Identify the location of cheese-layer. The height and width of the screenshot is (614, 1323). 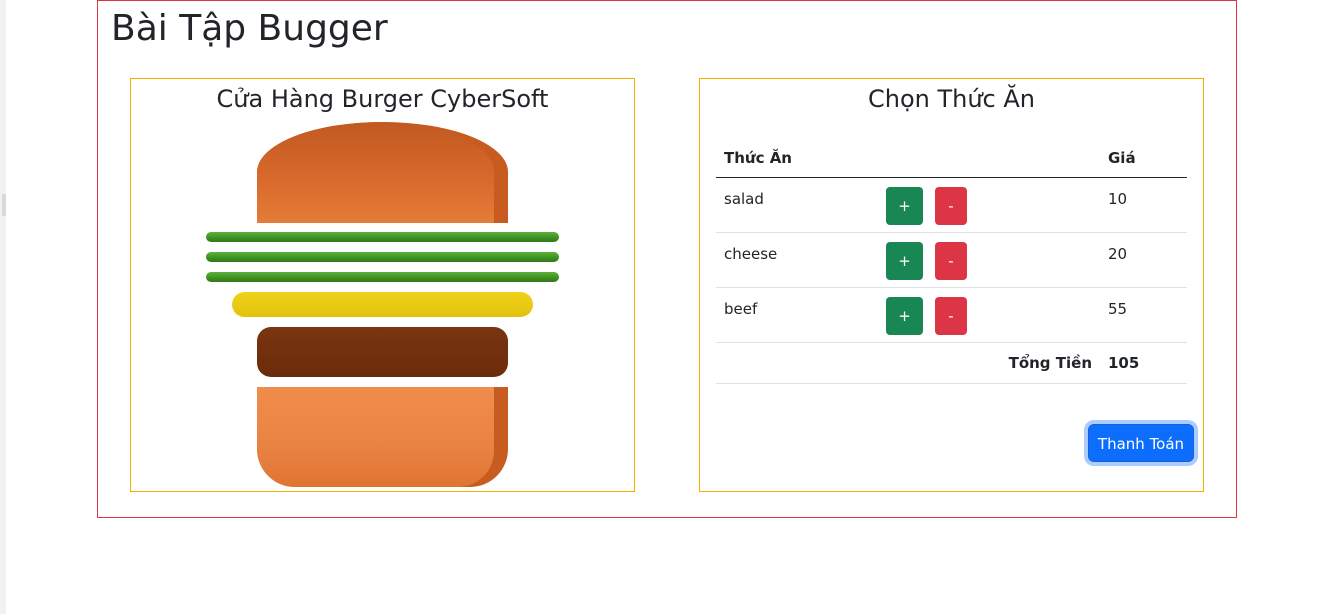
(382, 304).